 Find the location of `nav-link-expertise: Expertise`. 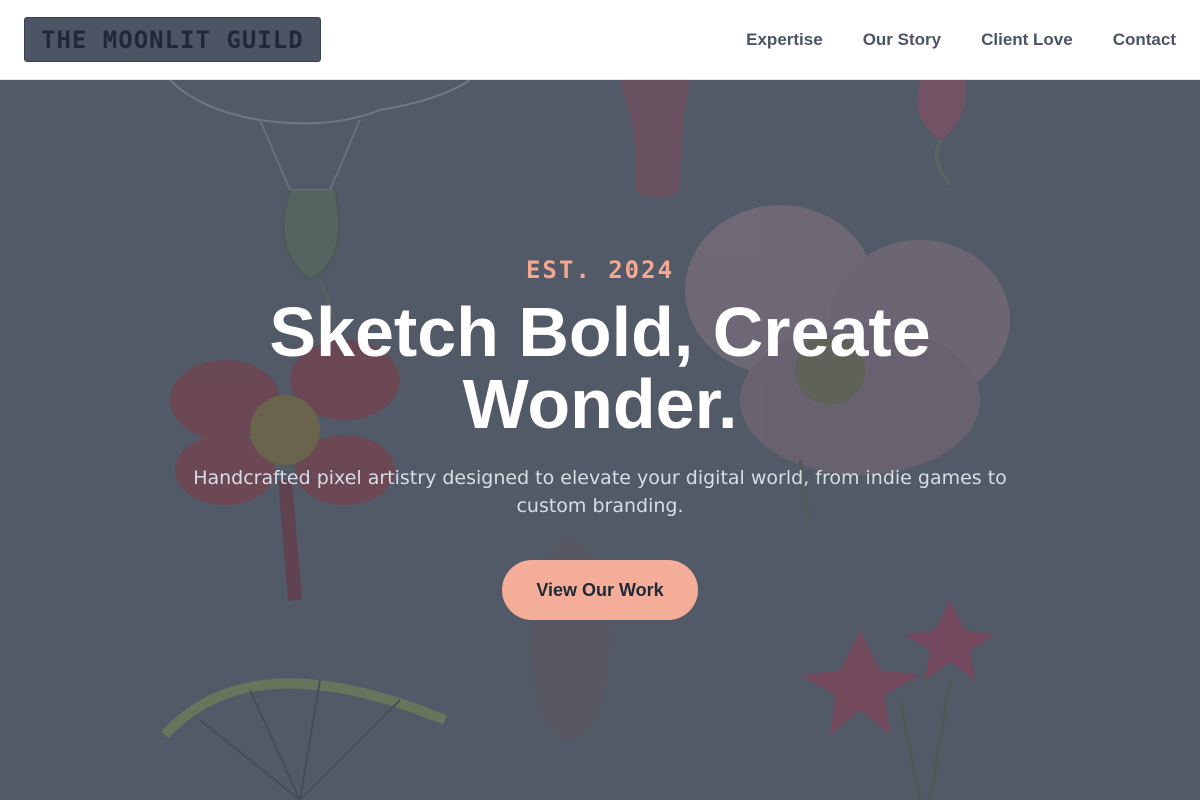

nav-link-expertise: Expertise is located at coordinates (784, 40).